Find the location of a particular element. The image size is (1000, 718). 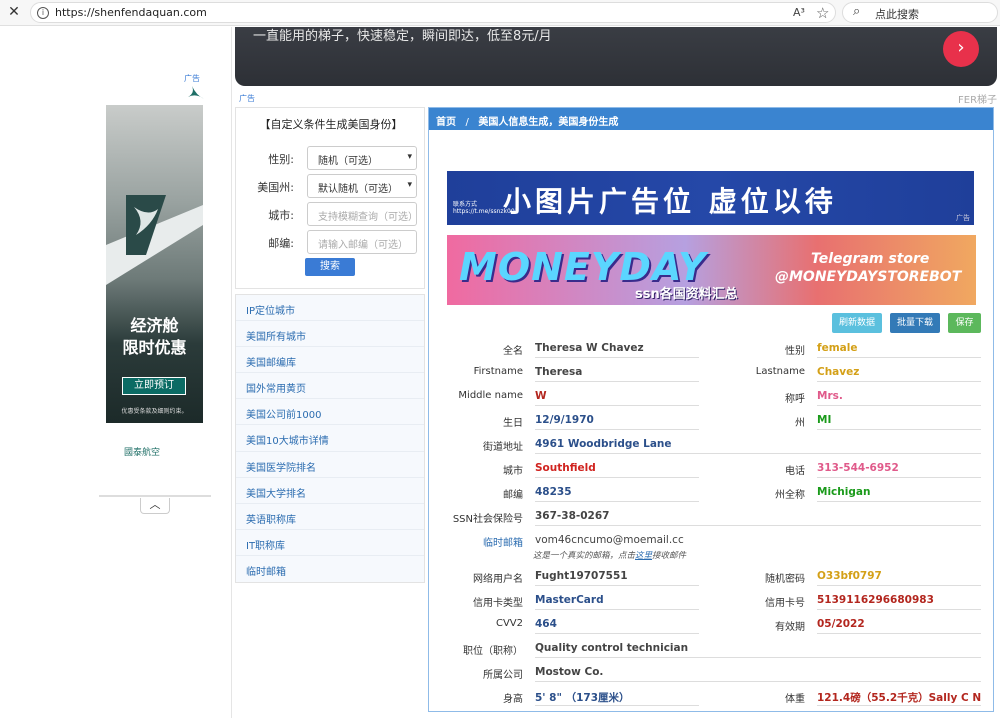

link-medical-schools: 美国医学院排名 is located at coordinates (330, 465).